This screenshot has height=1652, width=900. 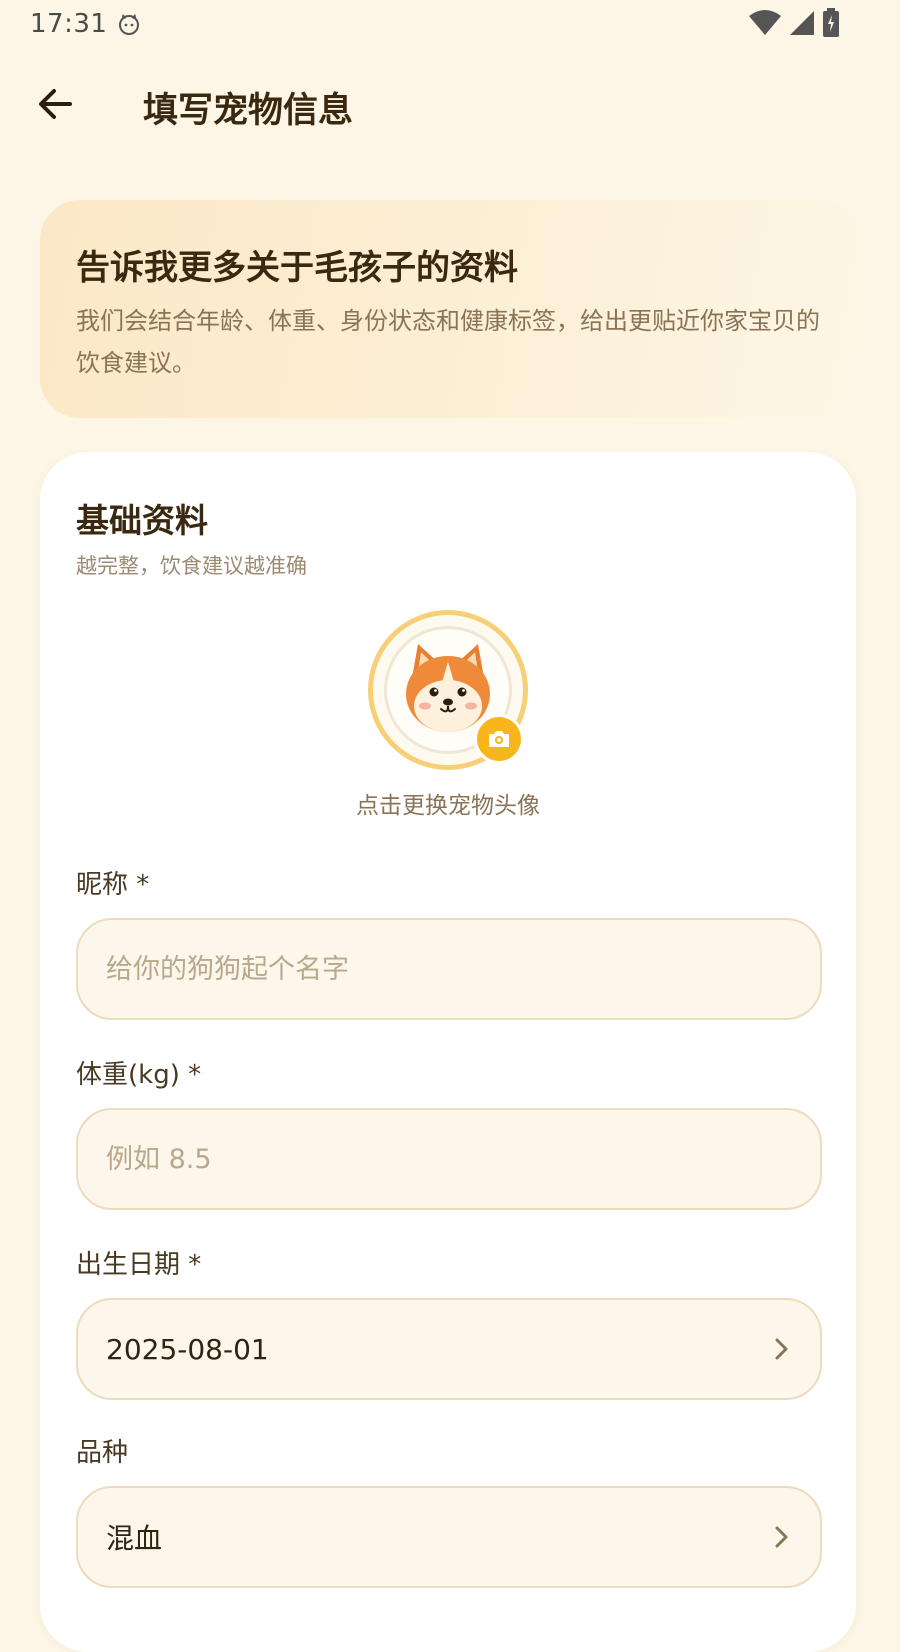 I want to click on birthday-value: 2025-08-01, so click(x=187, y=1349).